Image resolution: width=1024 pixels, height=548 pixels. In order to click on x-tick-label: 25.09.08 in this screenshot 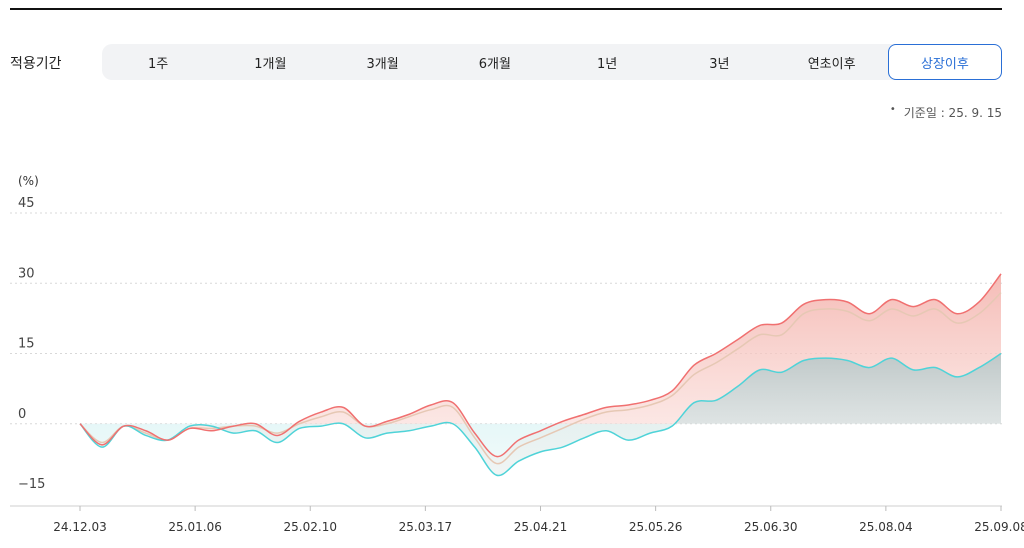, I will do `click(999, 527)`.